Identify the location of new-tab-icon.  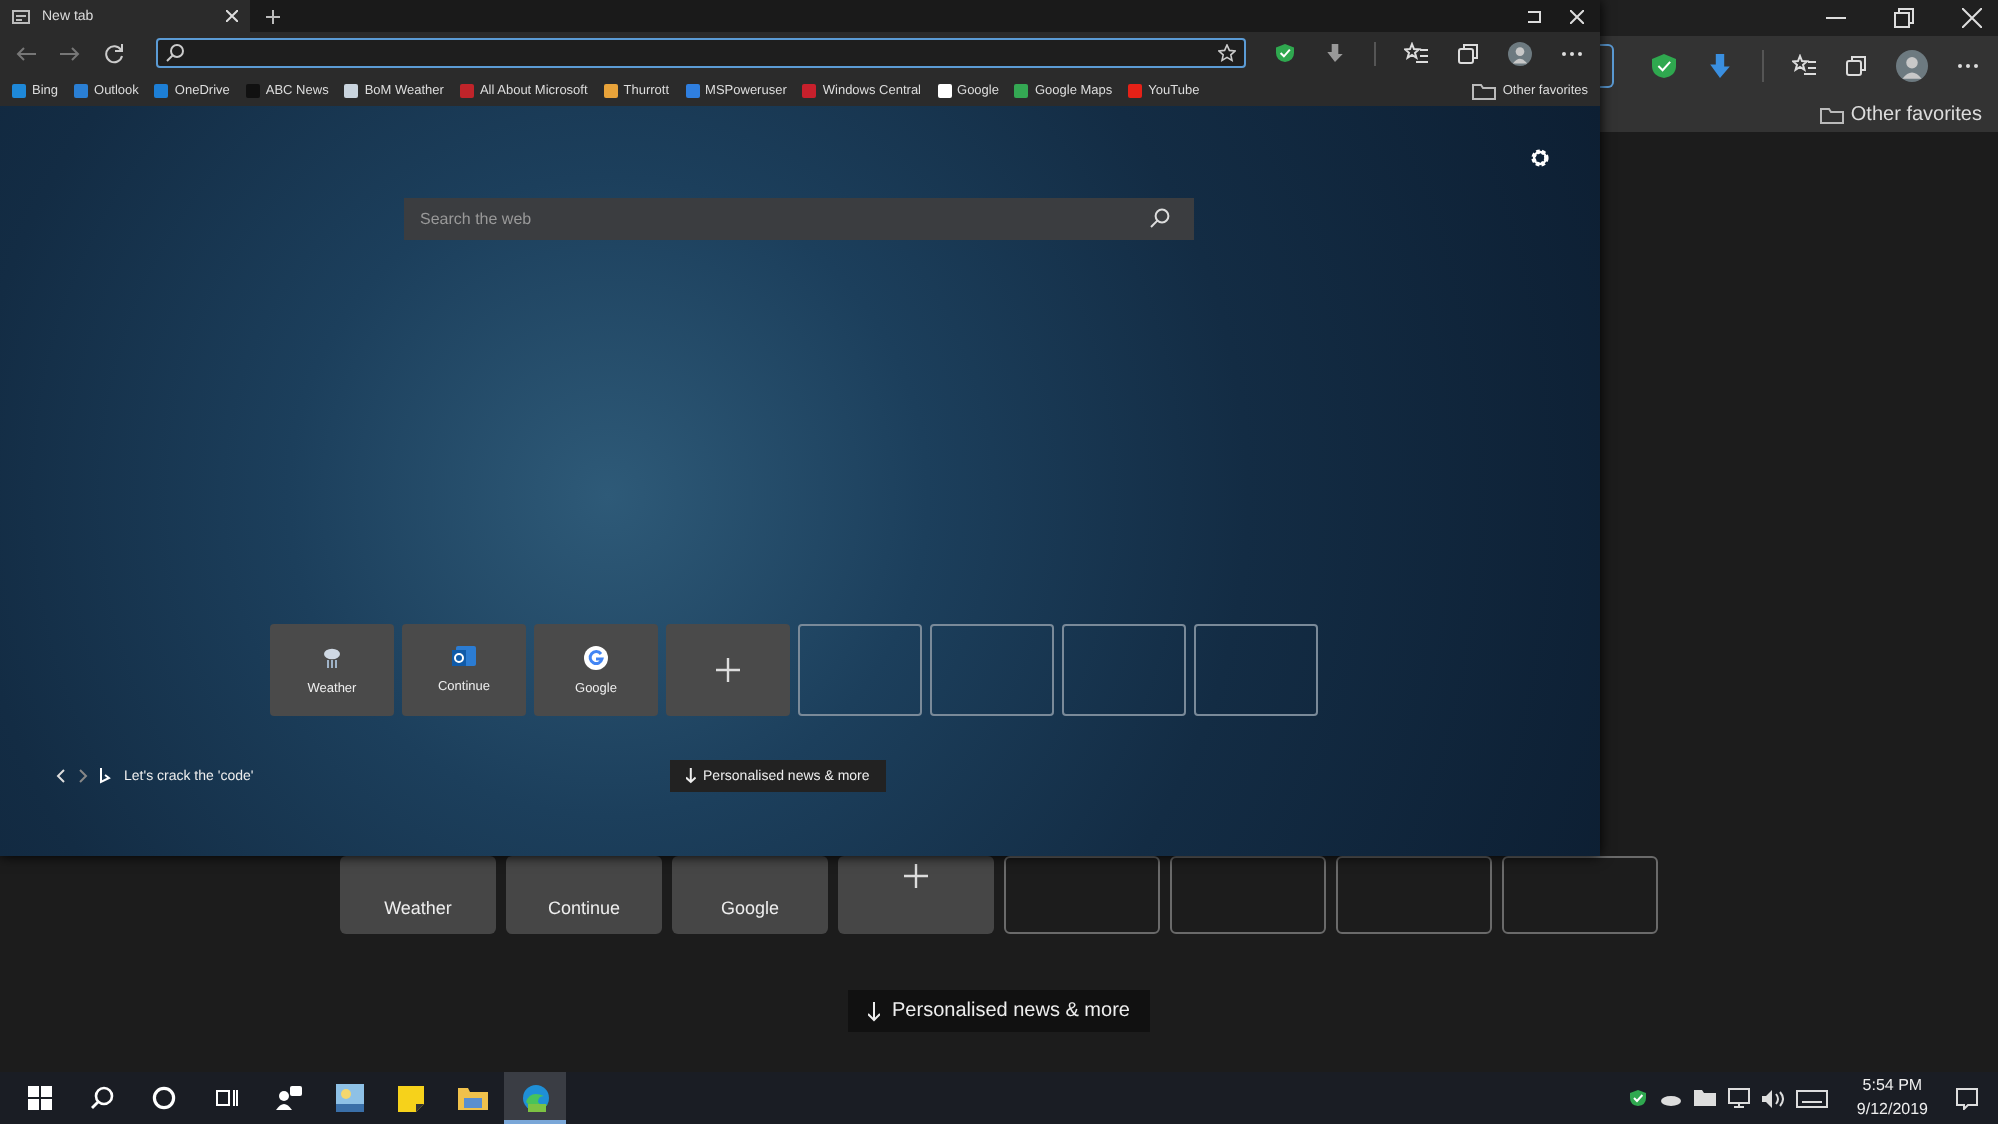
(273, 16).